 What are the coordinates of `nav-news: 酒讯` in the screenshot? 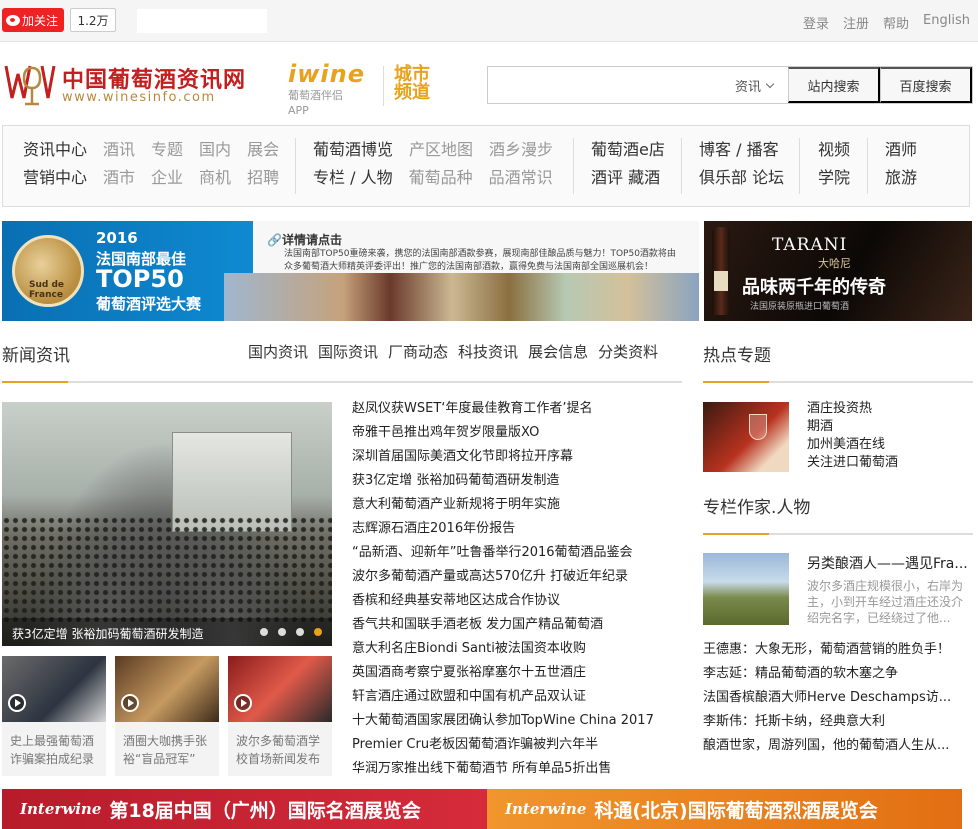 It's located at (119, 149).